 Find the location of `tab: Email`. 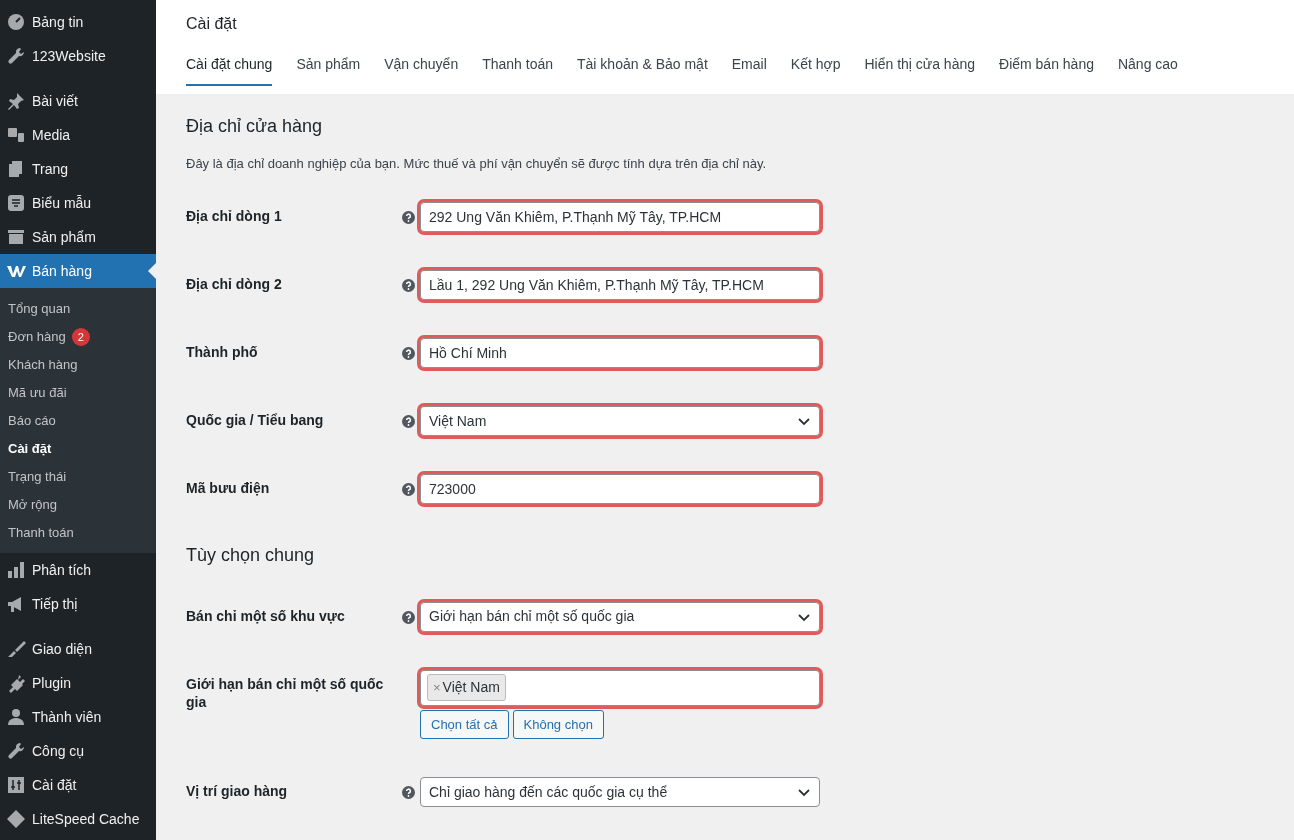

tab: Email is located at coordinates (749, 64).